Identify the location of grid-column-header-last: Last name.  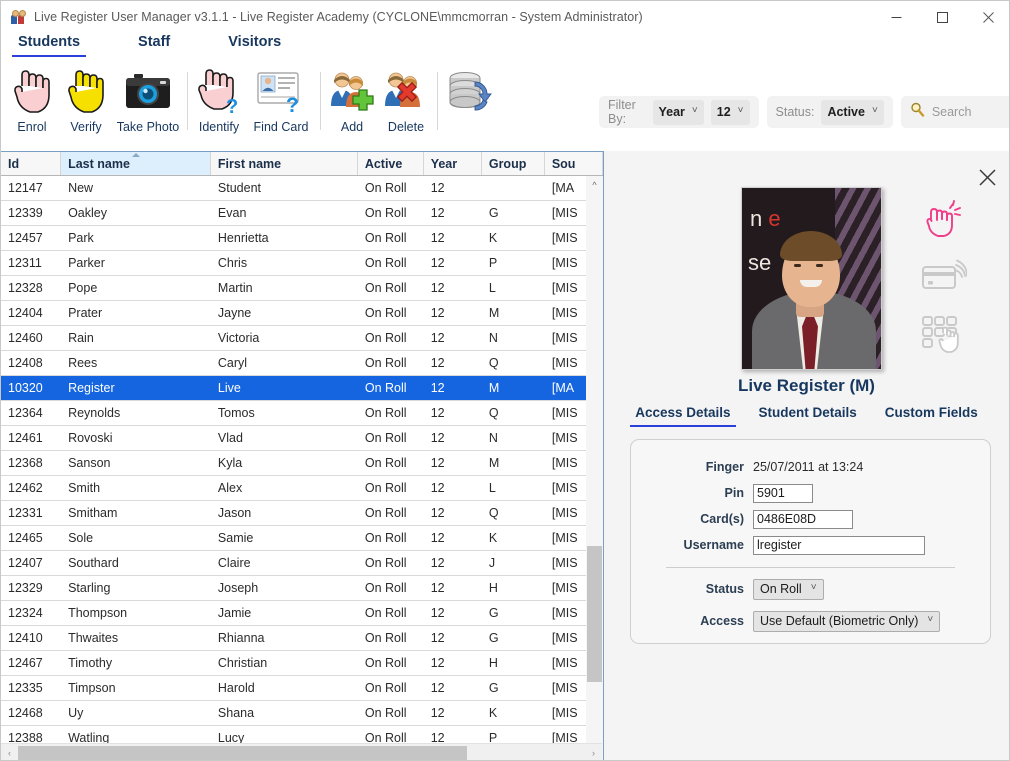
(136, 163).